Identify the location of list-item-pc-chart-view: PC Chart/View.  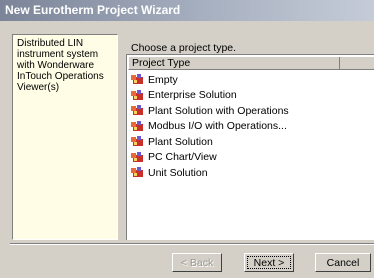
(210, 158).